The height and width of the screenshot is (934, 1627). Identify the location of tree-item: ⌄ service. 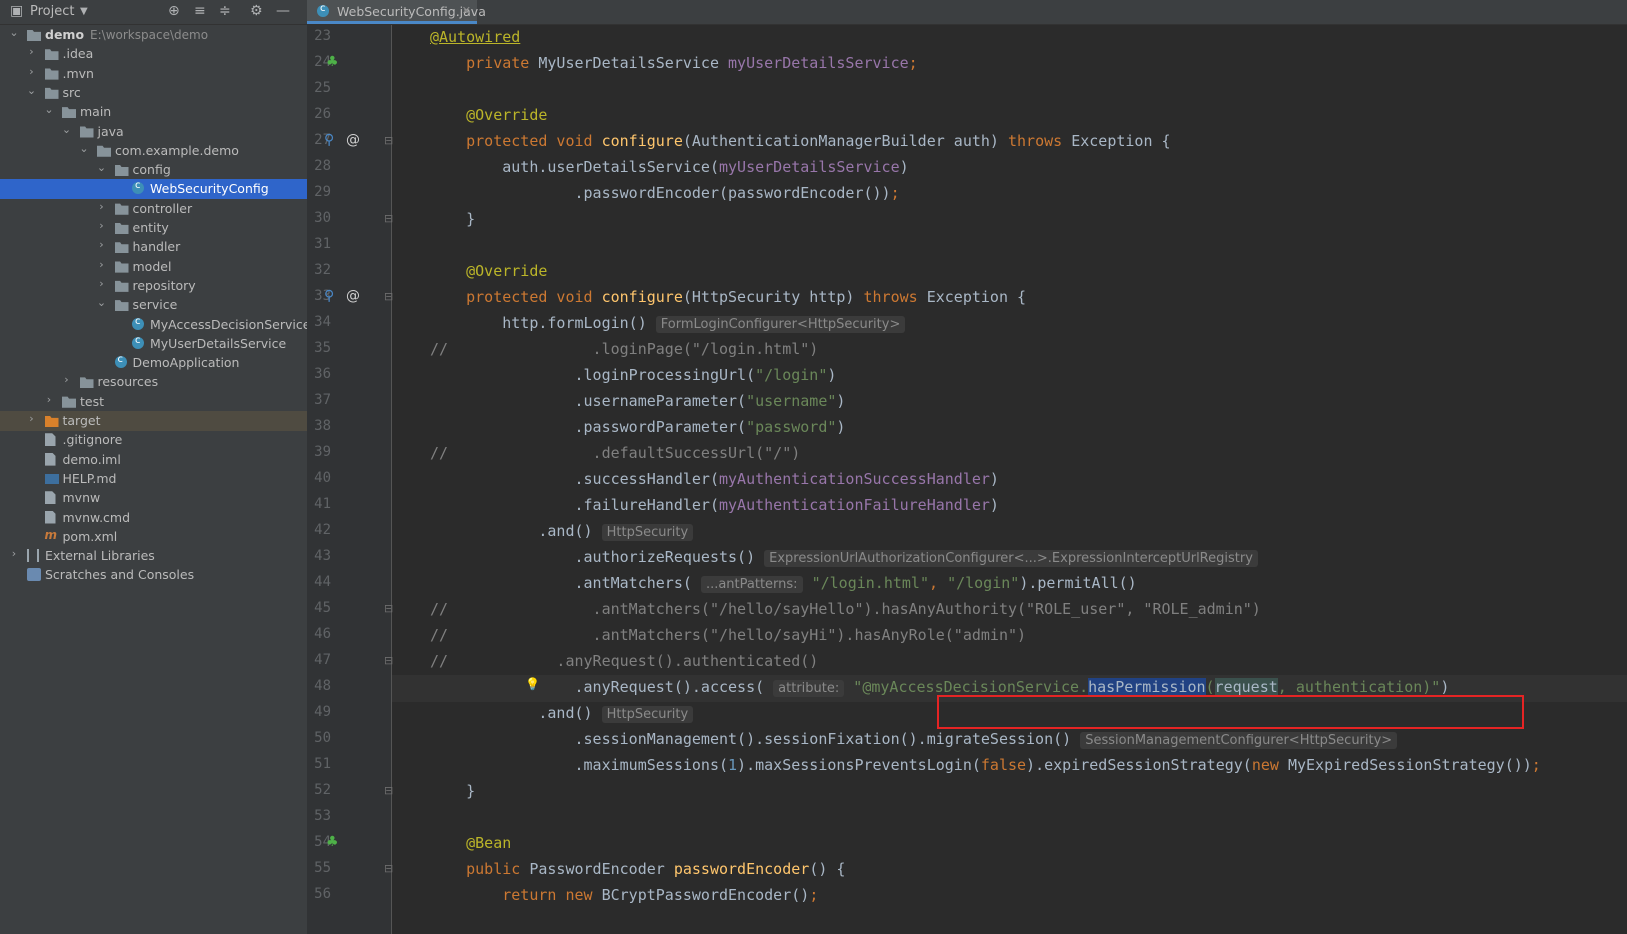
(153, 305).